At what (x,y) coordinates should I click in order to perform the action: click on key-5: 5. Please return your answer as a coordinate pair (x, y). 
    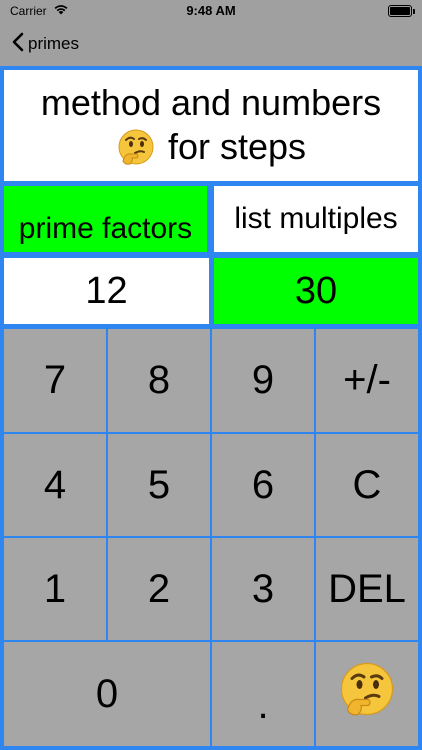
    Looking at the image, I should click on (159, 485).